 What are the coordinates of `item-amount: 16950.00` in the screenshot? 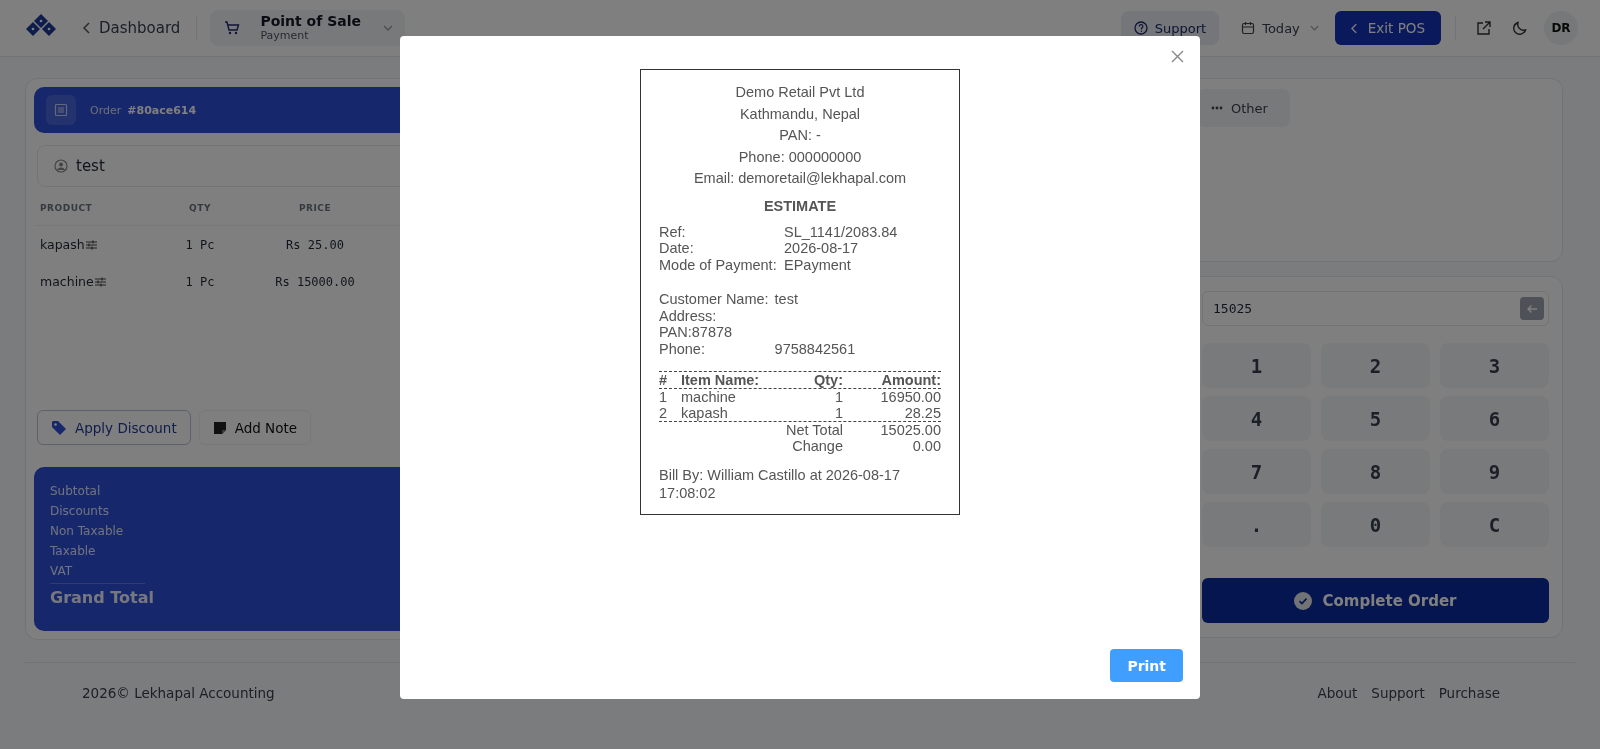 It's located at (910, 397).